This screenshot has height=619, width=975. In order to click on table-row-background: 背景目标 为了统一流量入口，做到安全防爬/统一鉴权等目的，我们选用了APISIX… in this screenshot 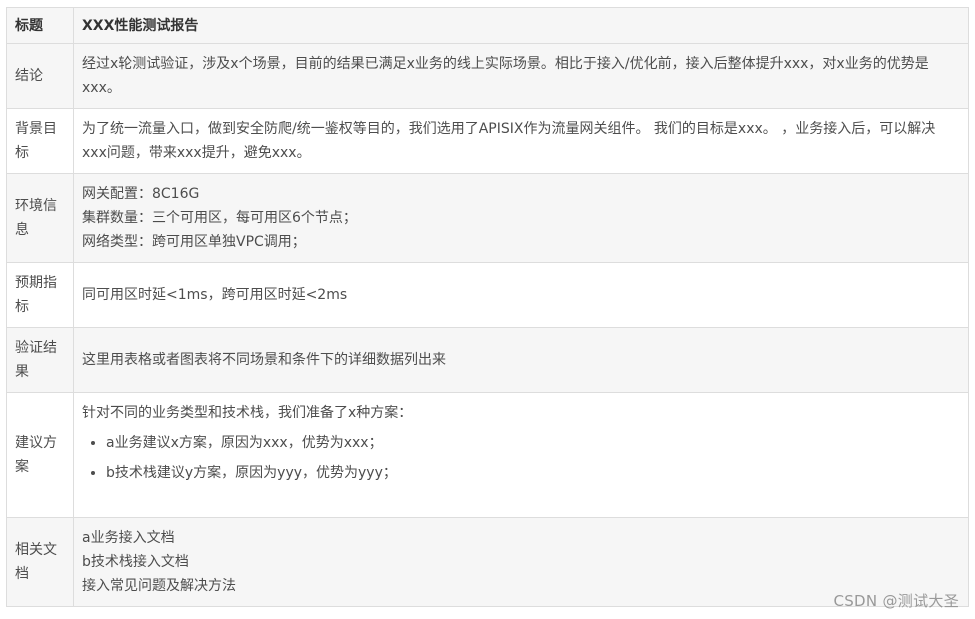, I will do `click(487, 141)`.